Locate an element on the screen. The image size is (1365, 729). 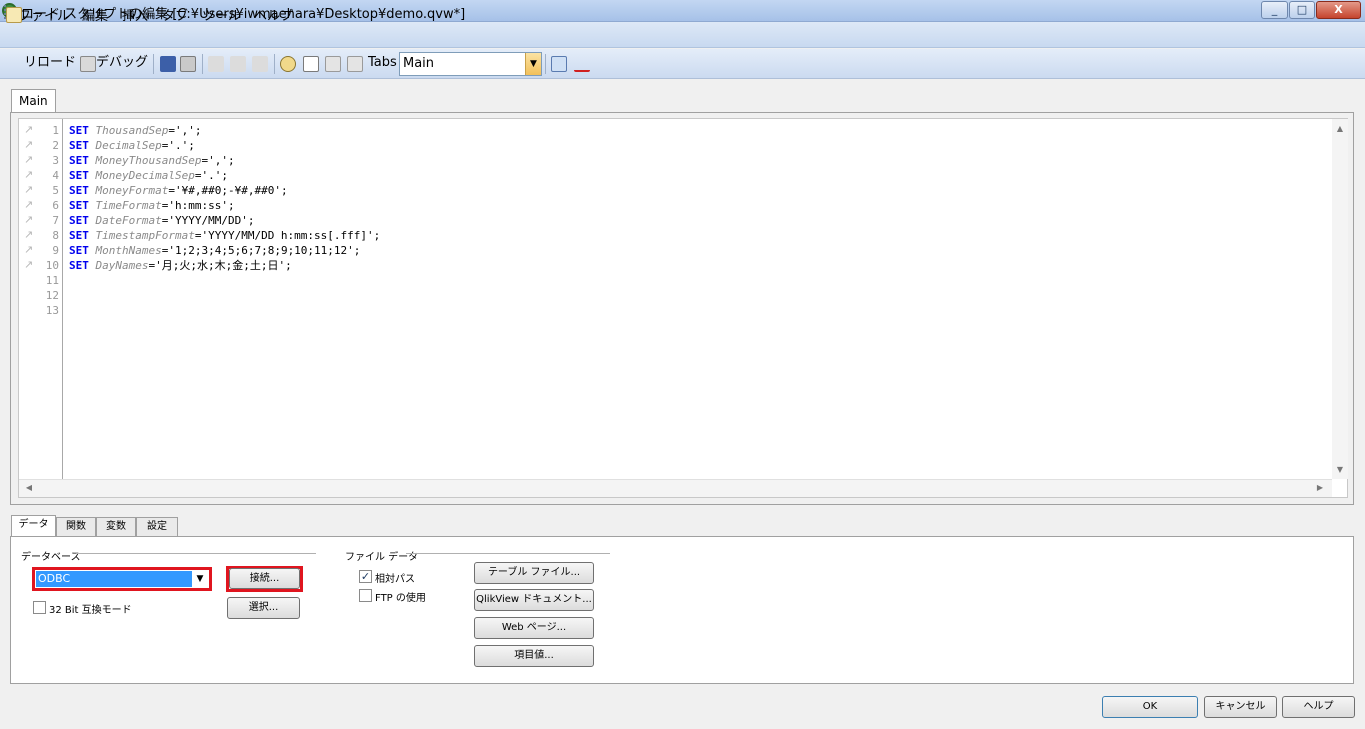
scroll-left-icon: ◀ is located at coordinates (29, 488).